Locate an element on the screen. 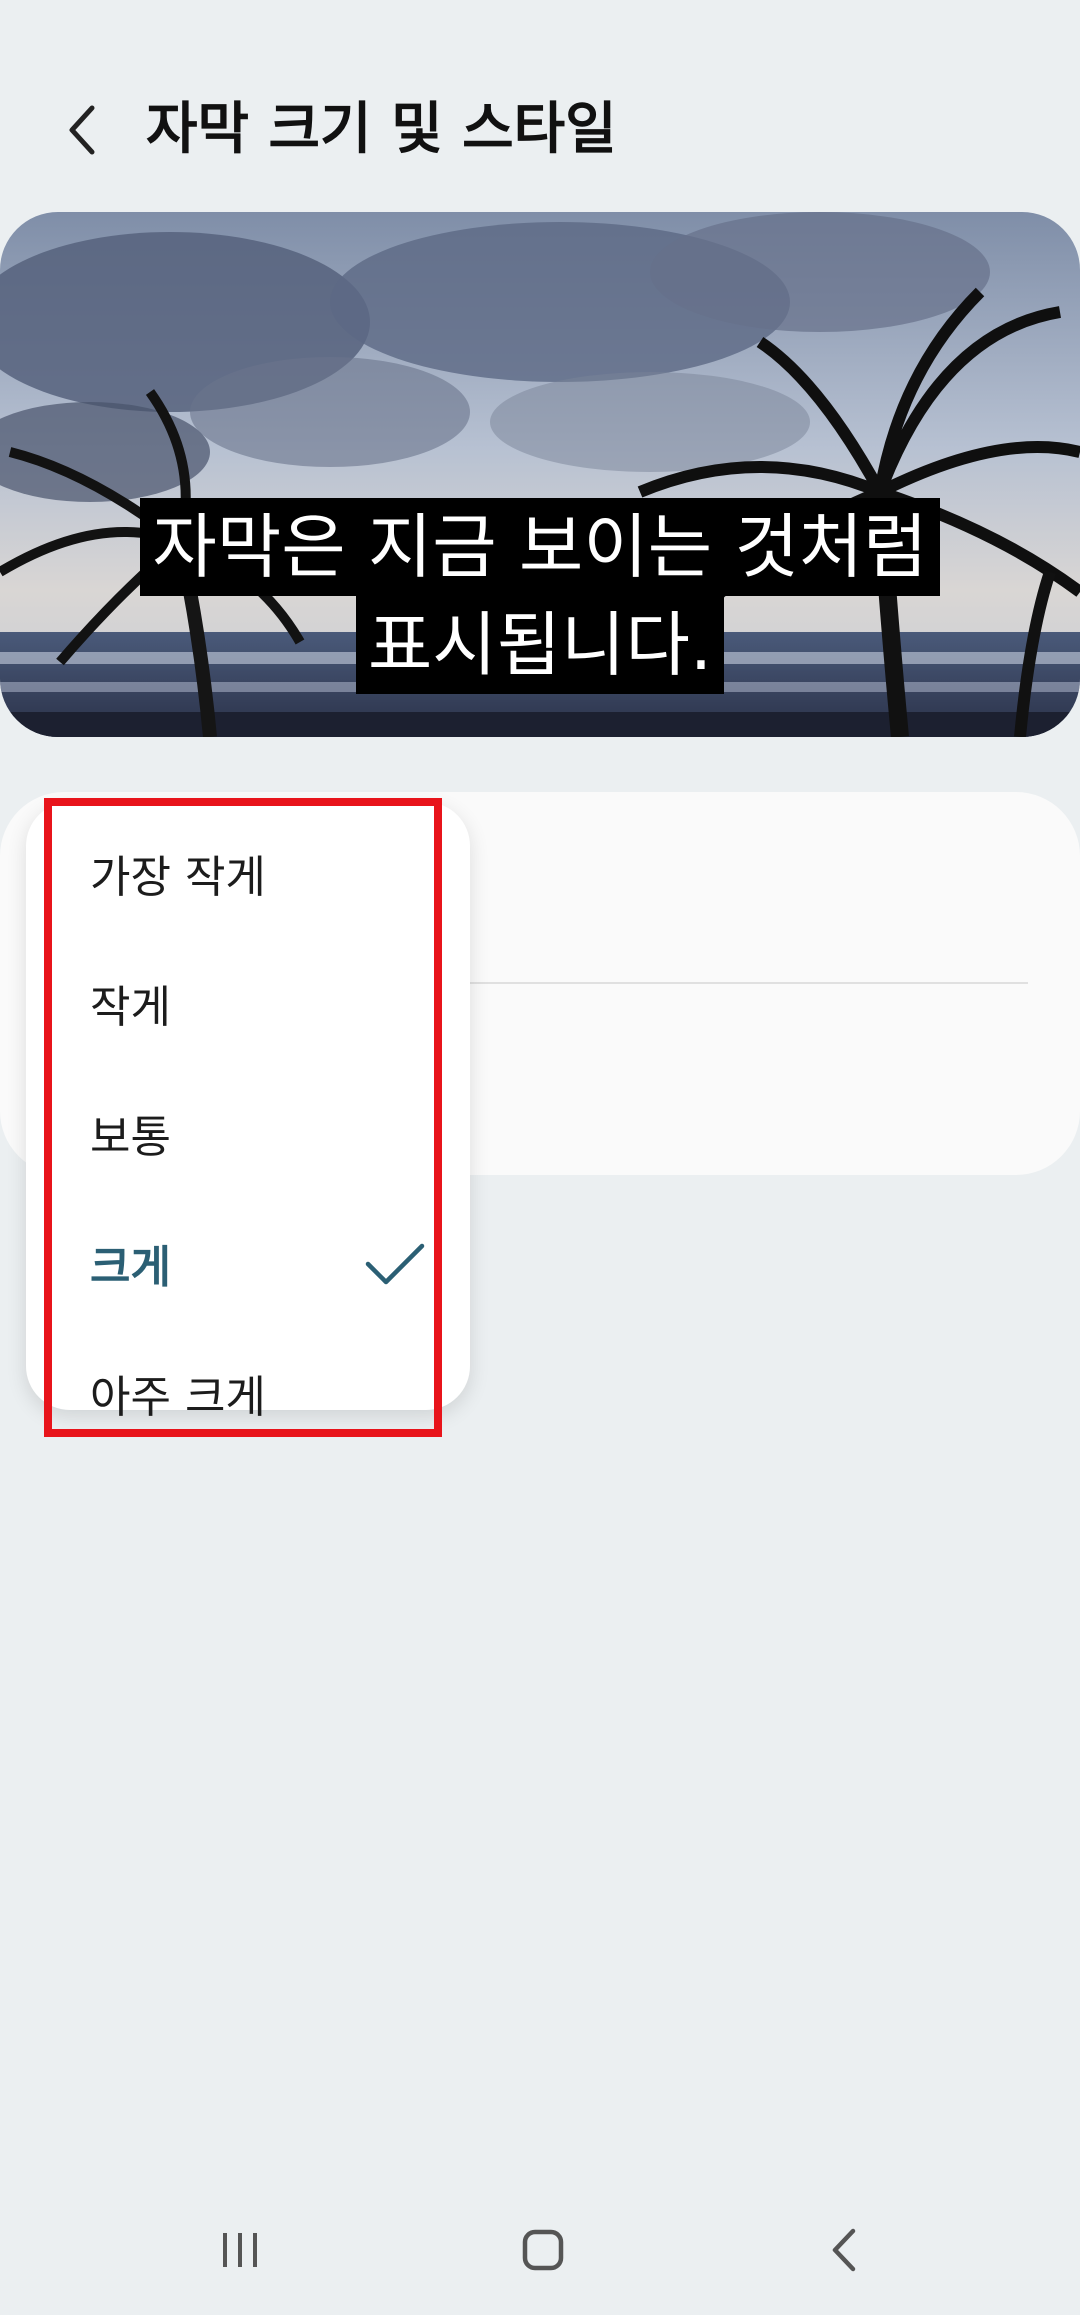  home-button is located at coordinates (543, 2250).